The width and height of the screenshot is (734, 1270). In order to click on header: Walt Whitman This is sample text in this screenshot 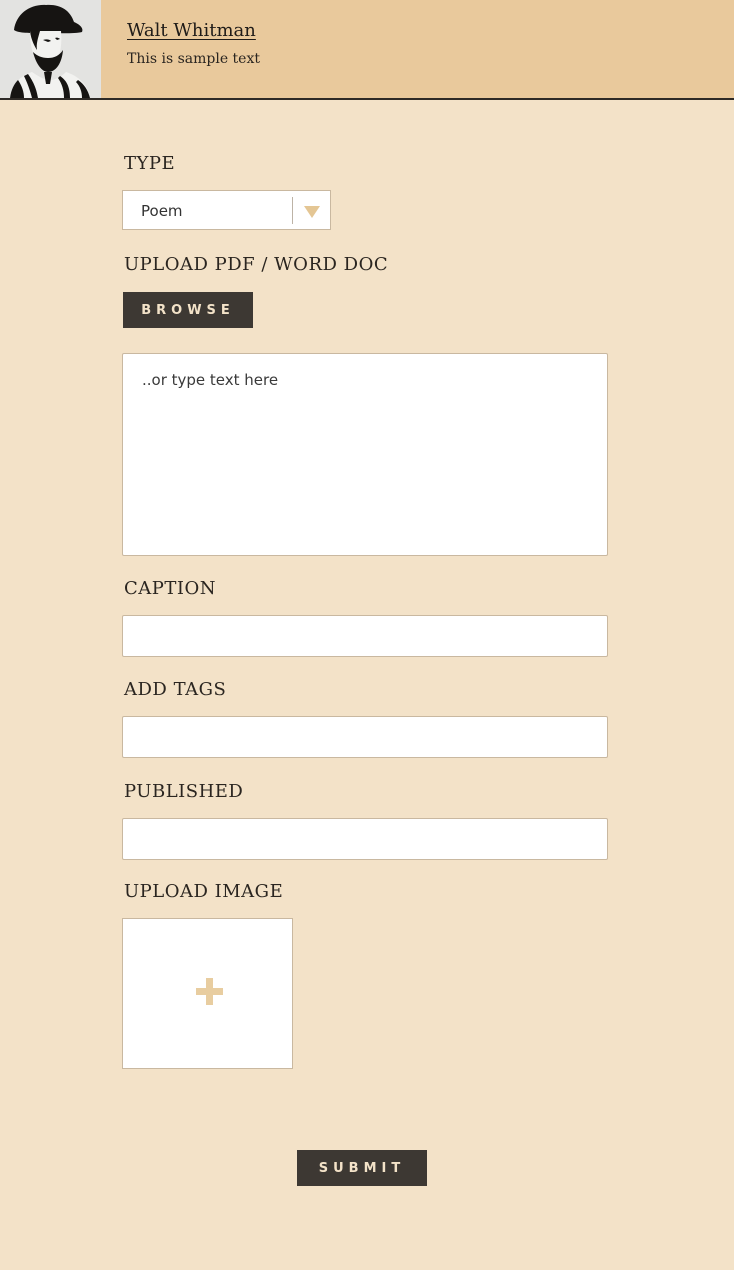, I will do `click(367, 50)`.